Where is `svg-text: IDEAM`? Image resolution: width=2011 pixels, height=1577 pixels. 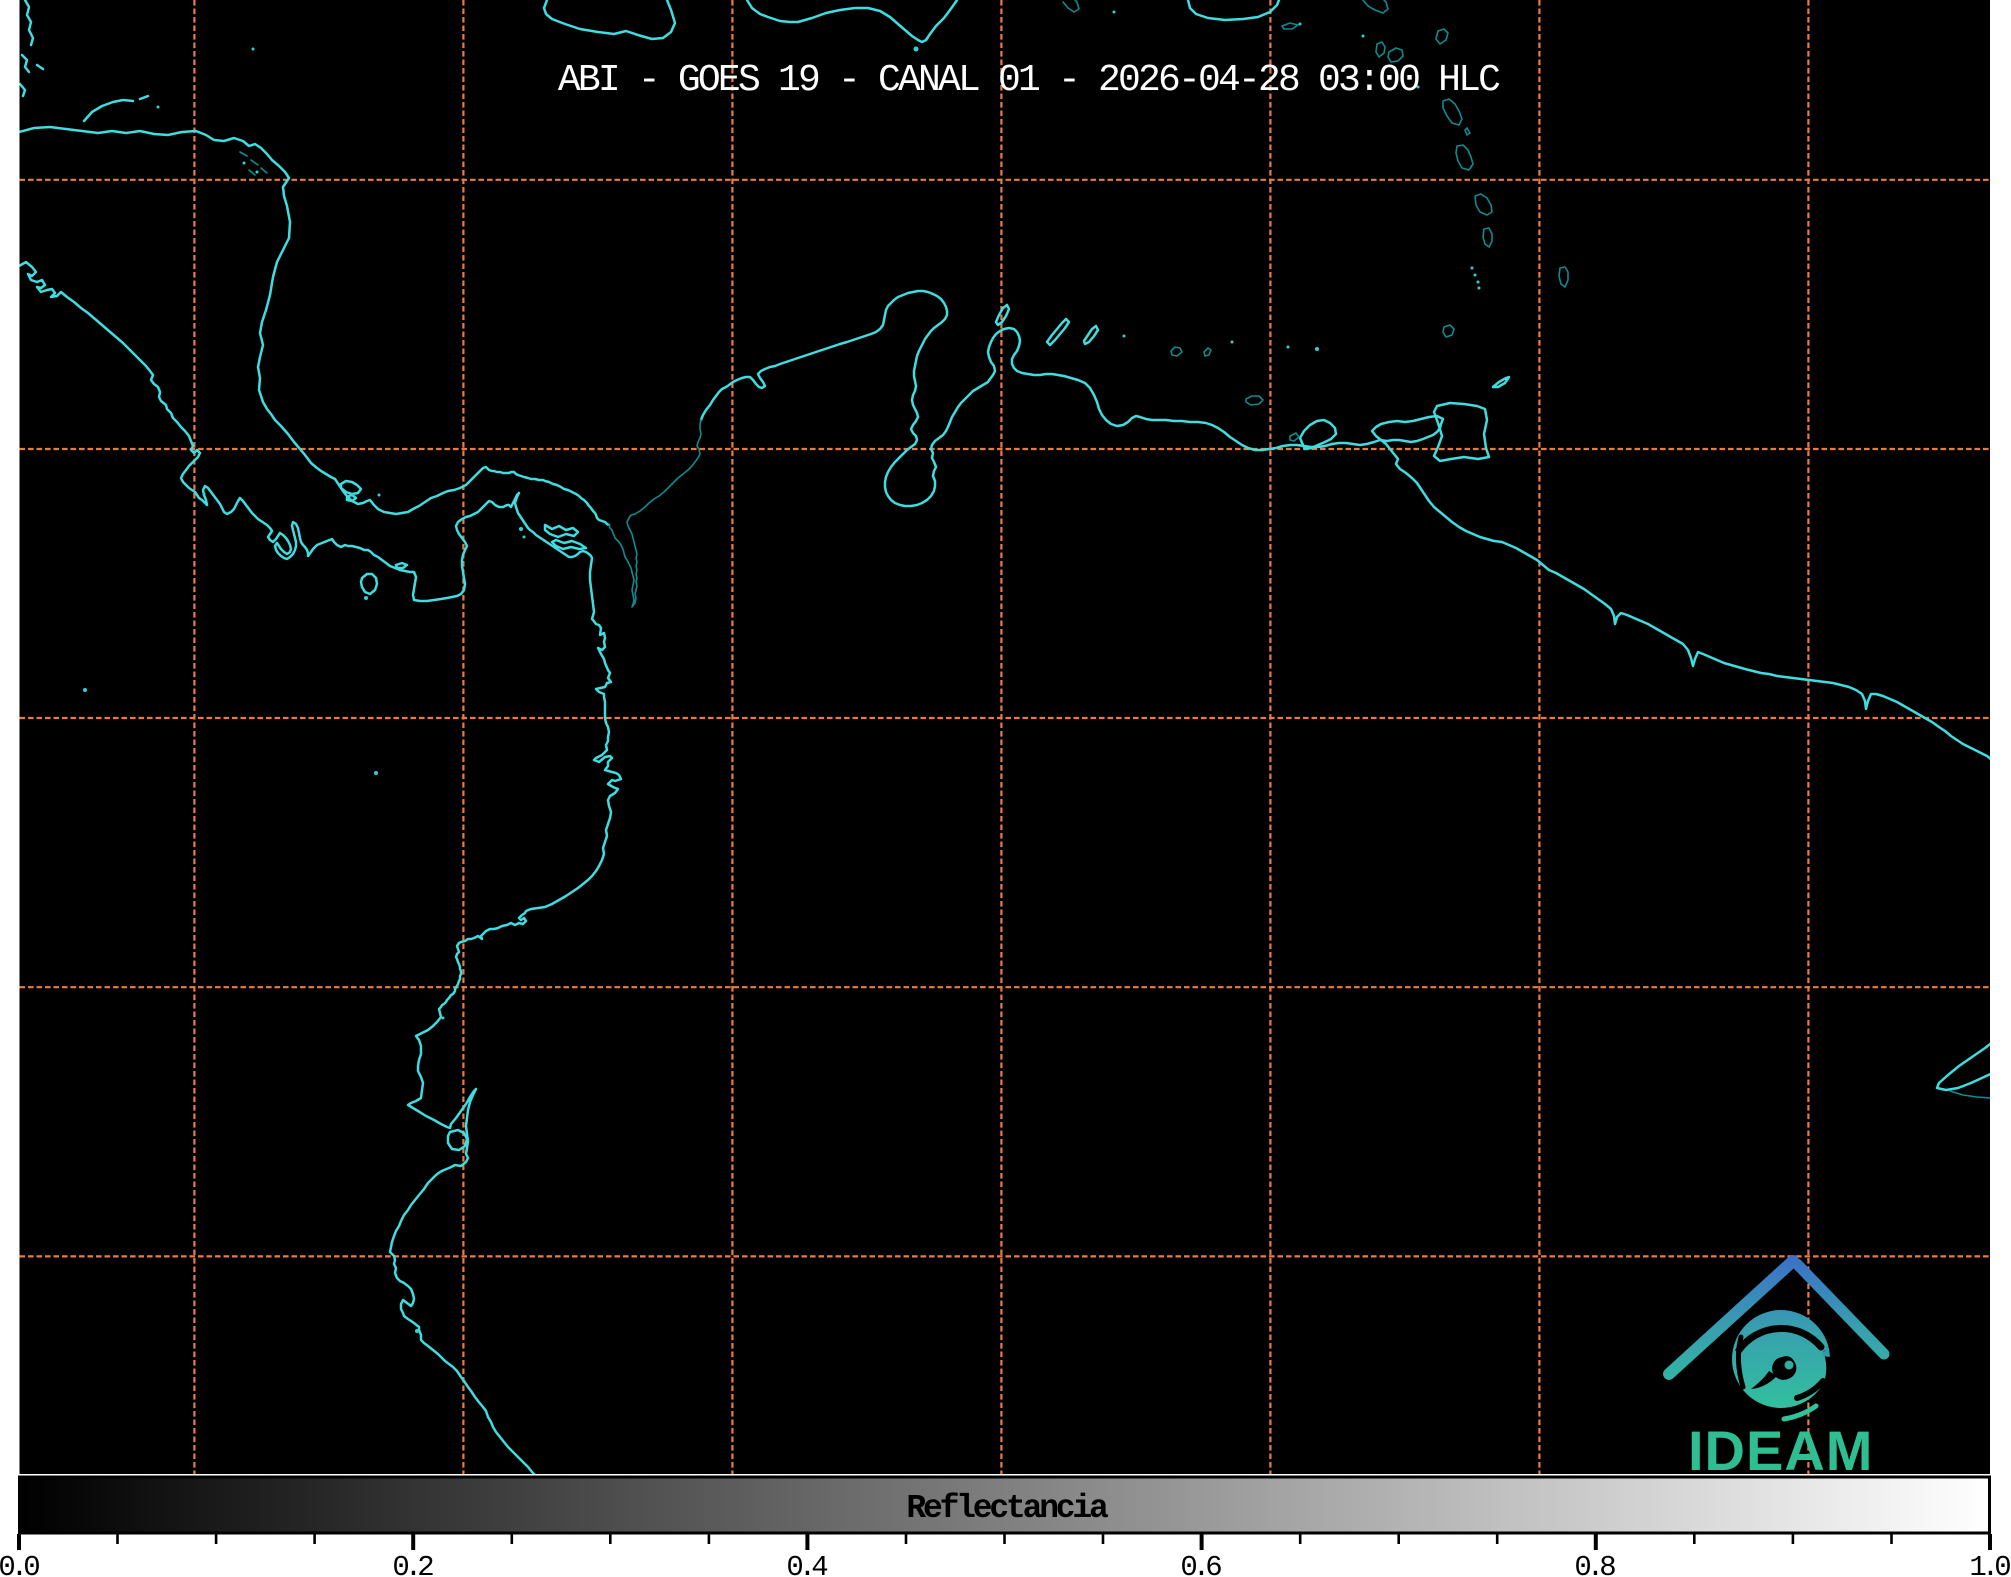 svg-text: IDEAM is located at coordinates (1780, 1450).